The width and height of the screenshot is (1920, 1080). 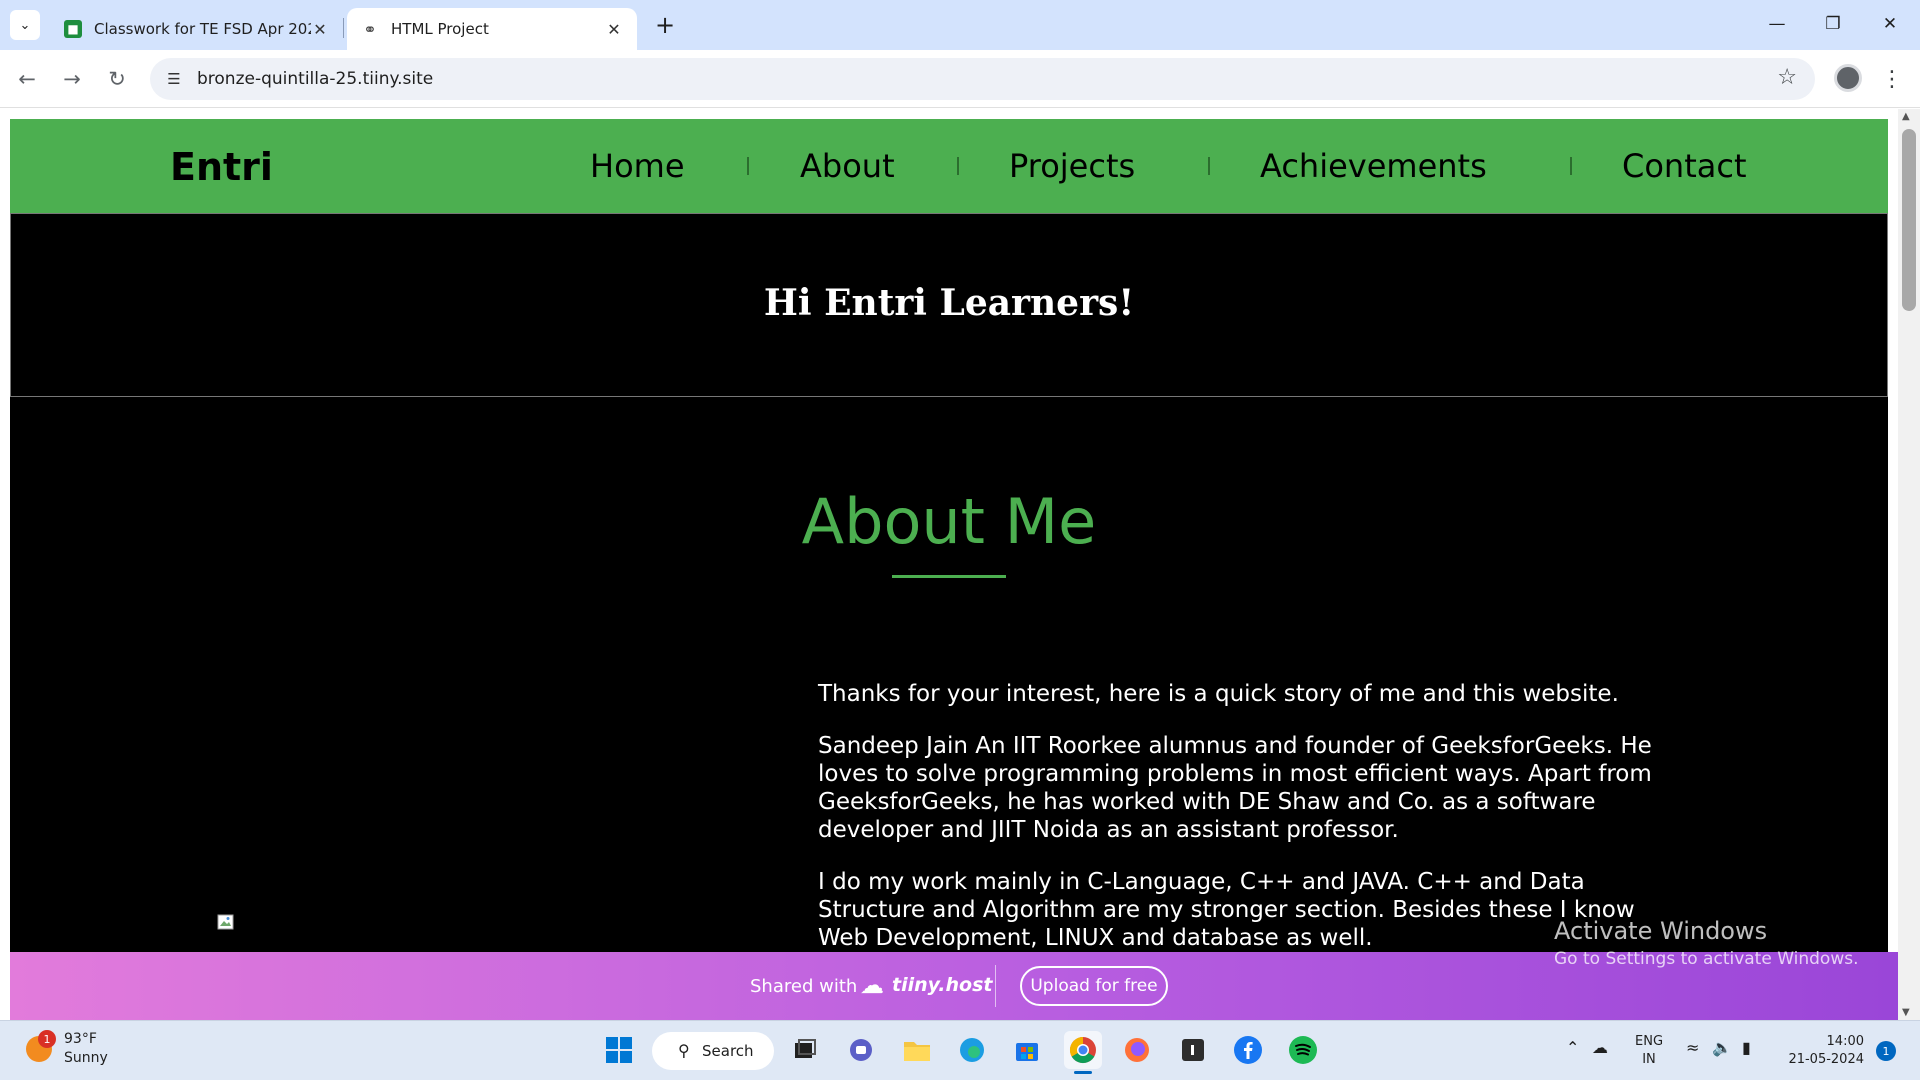 I want to click on weather-temperature: 93°F, so click(x=80, y=1039).